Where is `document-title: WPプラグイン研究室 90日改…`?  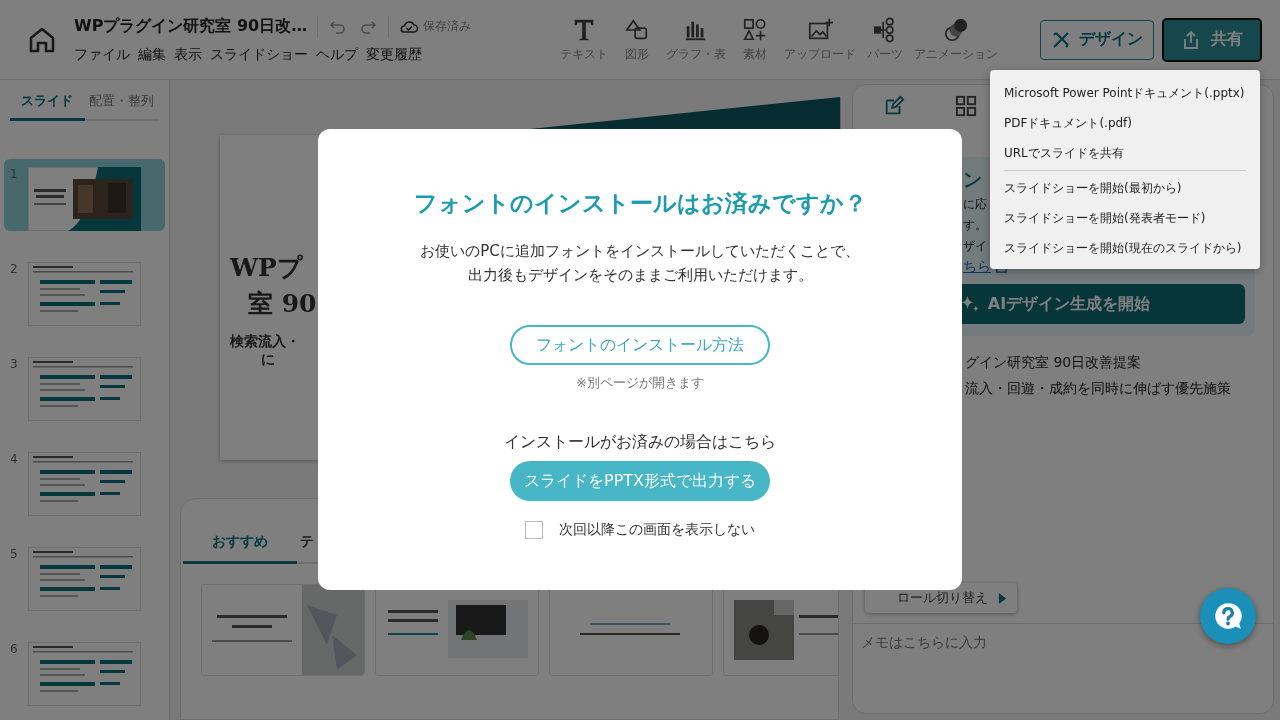 document-title: WPプラグイン研究室 90日改… is located at coordinates (191, 26).